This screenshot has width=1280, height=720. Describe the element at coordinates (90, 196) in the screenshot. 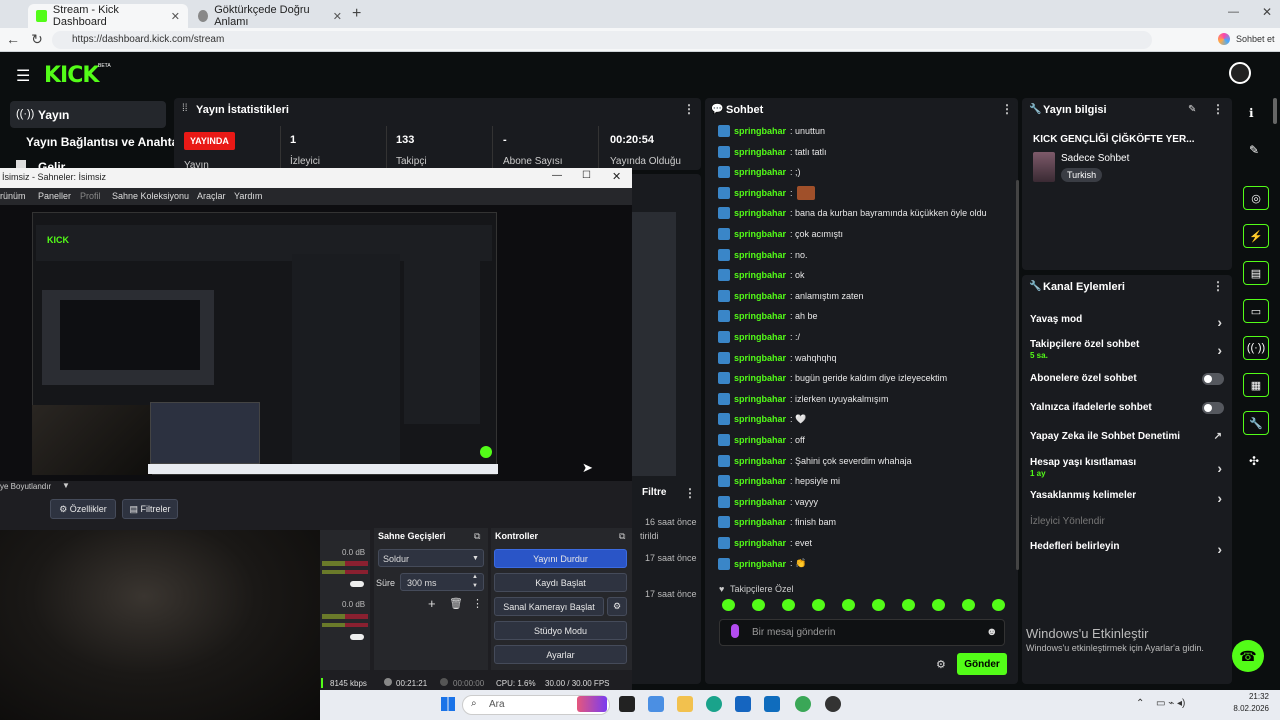

I see `obs-menu-profile: Profil` at that location.